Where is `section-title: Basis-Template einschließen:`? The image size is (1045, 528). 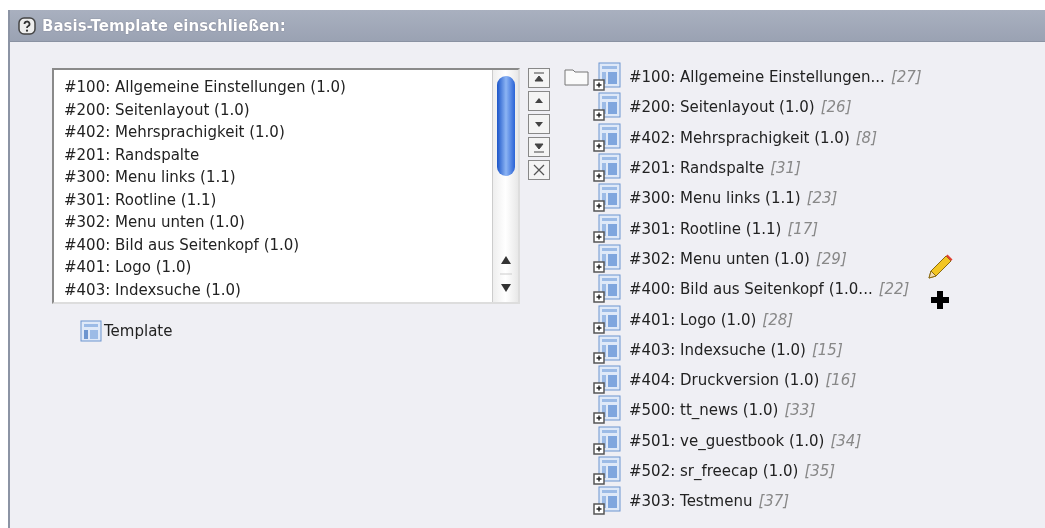 section-title: Basis-Template einschließen: is located at coordinates (164, 25).